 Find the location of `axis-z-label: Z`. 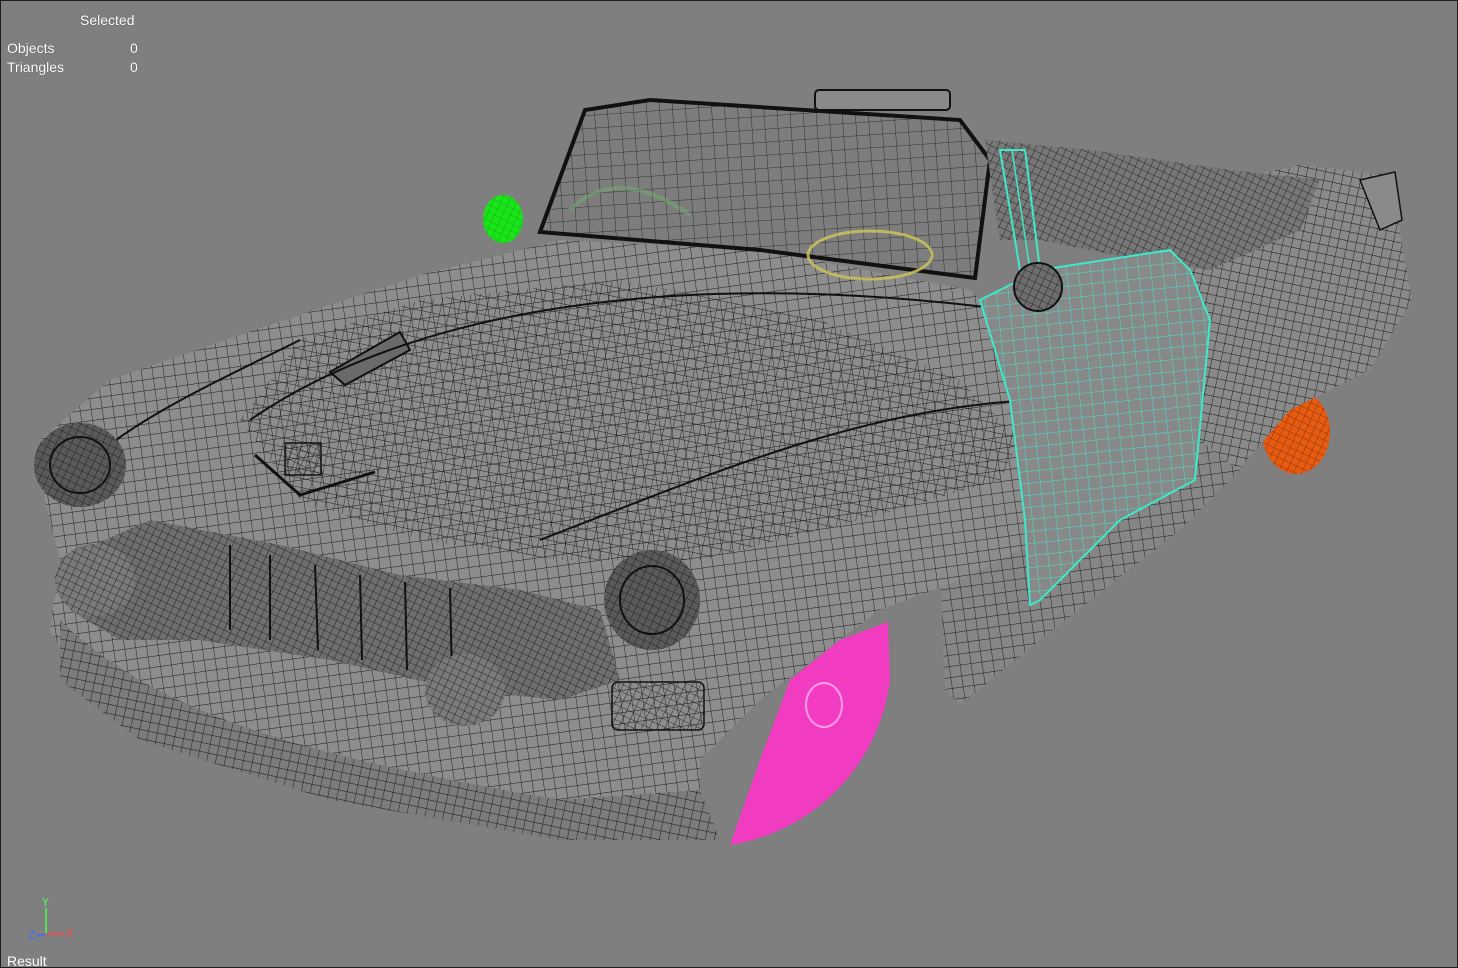

axis-z-label: Z is located at coordinates (32, 935).